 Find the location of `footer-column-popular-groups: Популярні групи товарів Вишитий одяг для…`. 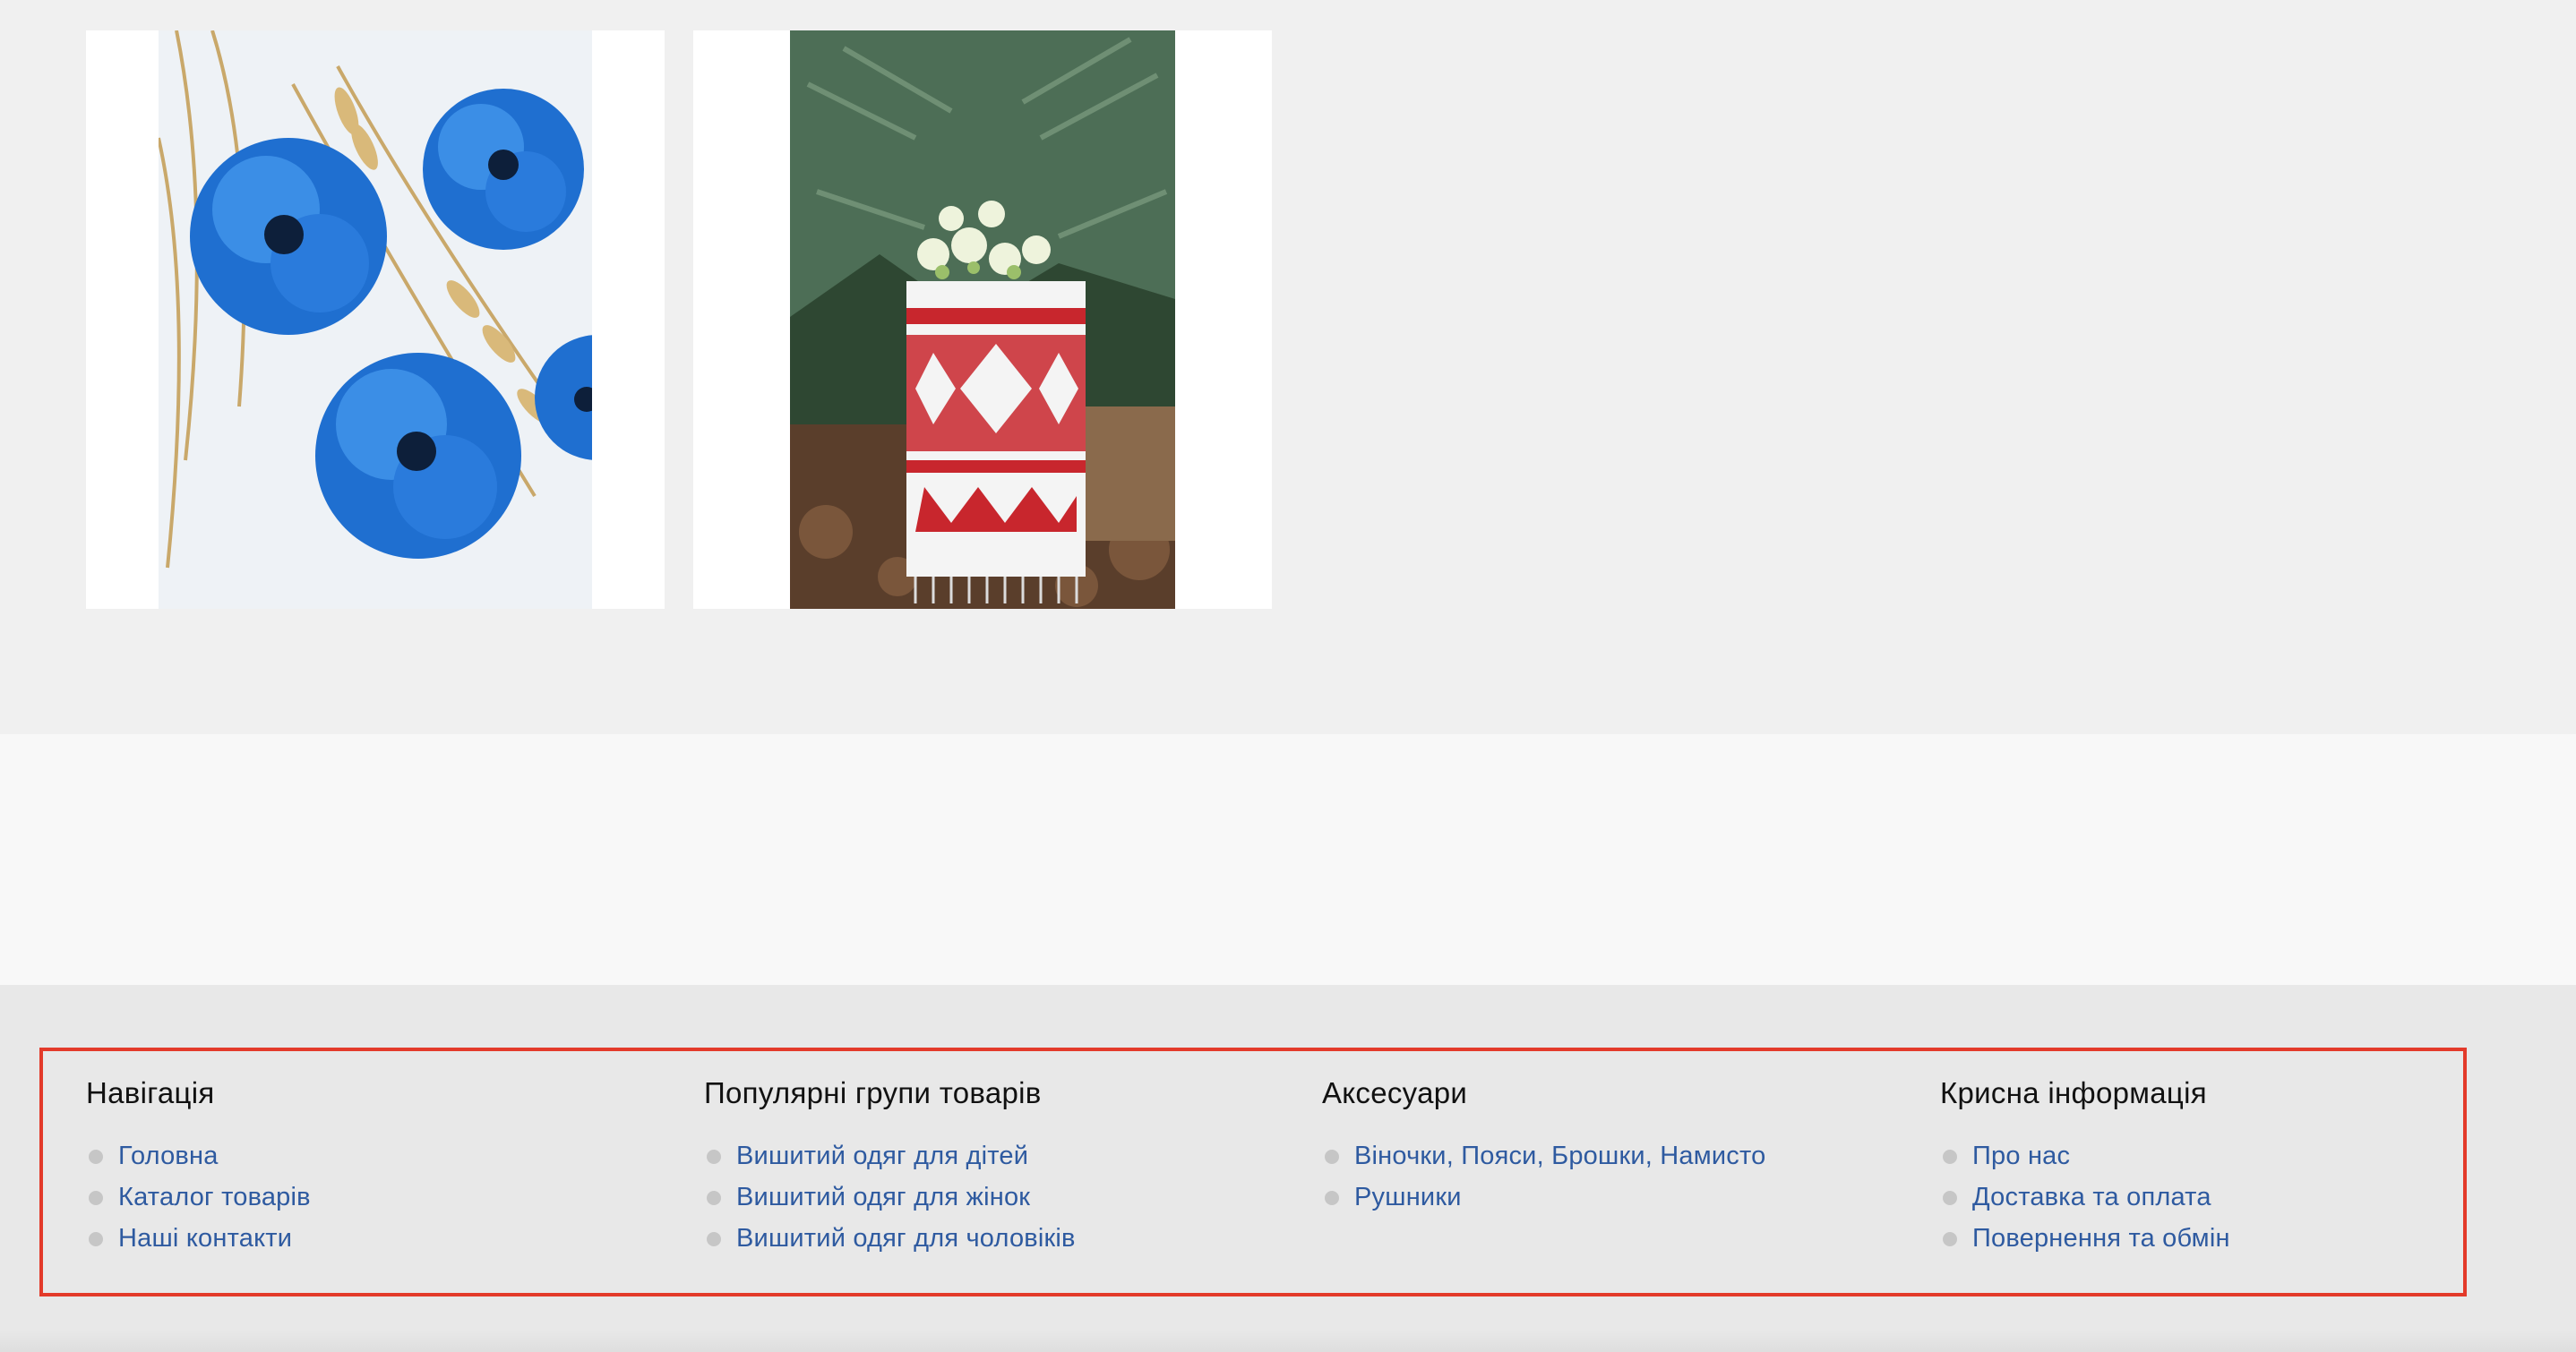

footer-column-popular-groups: Популярні групи товарів Вишитий одяг для… is located at coordinates (890, 1166).